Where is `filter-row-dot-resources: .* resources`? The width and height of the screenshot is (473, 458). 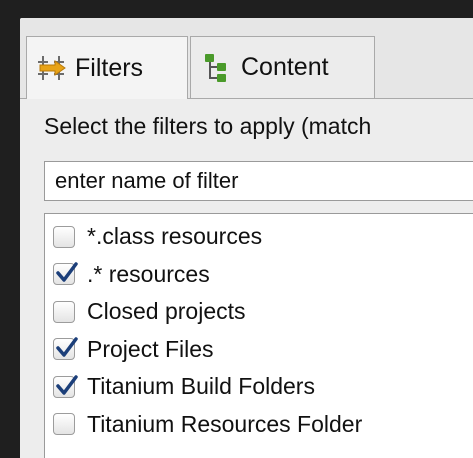 filter-row-dot-resources: .* resources is located at coordinates (259, 275).